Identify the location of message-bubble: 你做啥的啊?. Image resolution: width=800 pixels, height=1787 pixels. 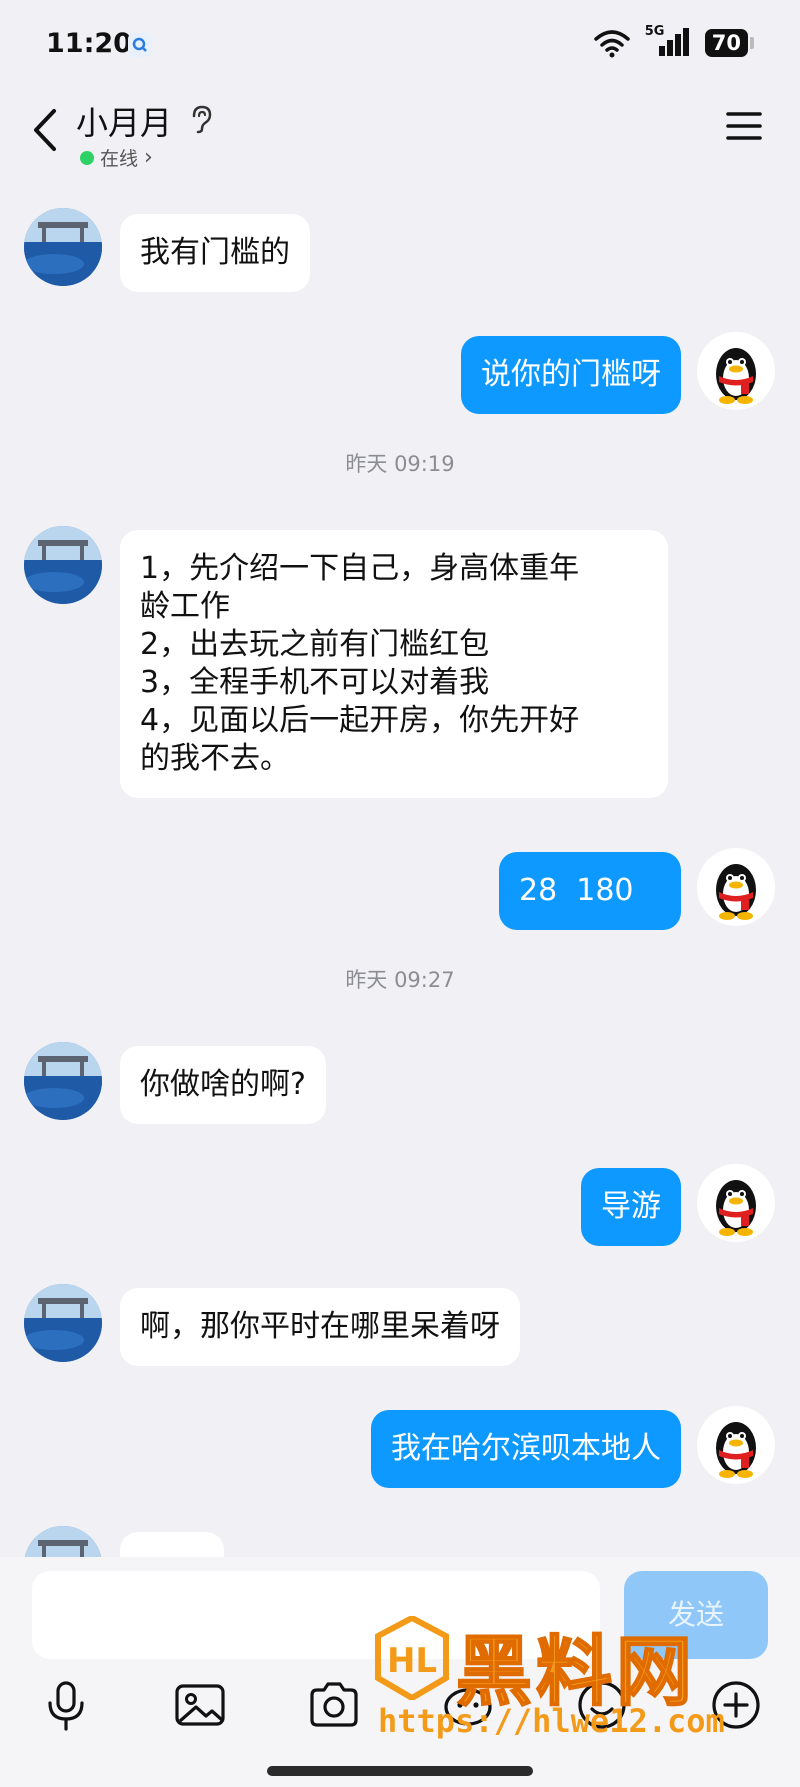
(223, 1085).